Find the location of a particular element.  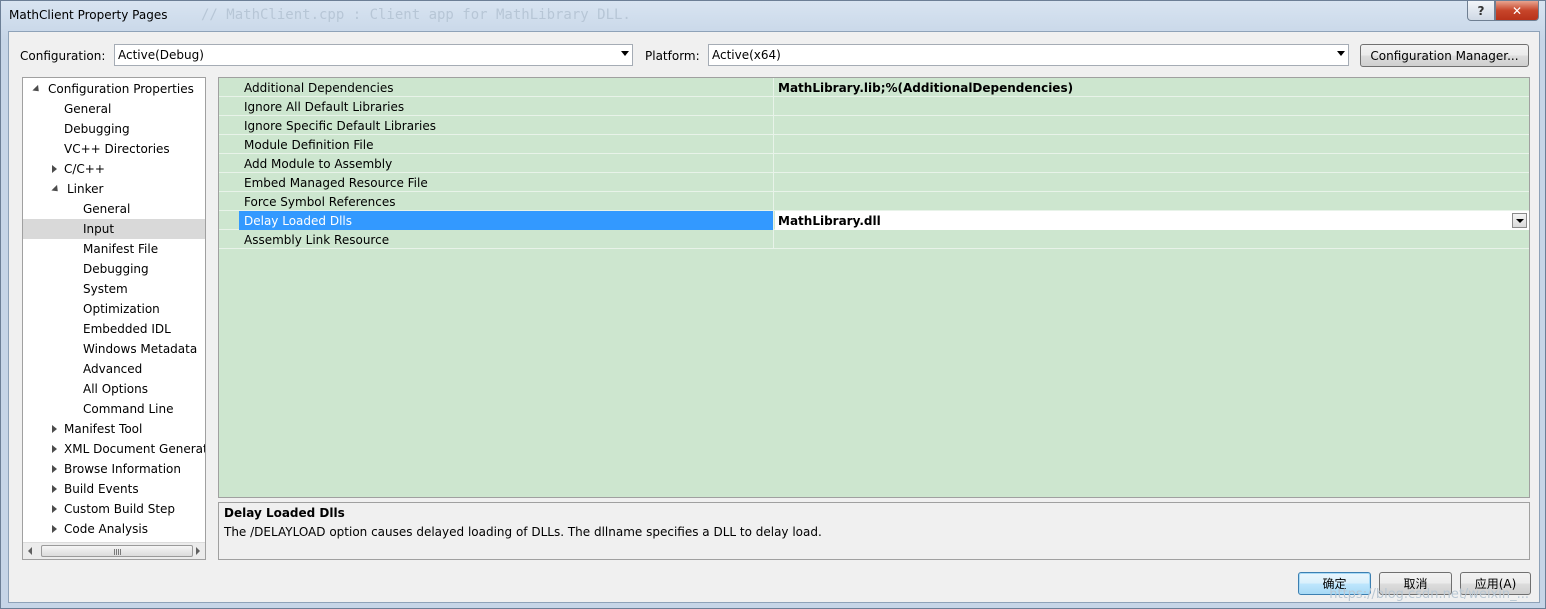

property-name: Ignore All Default Libraries is located at coordinates (506, 106).